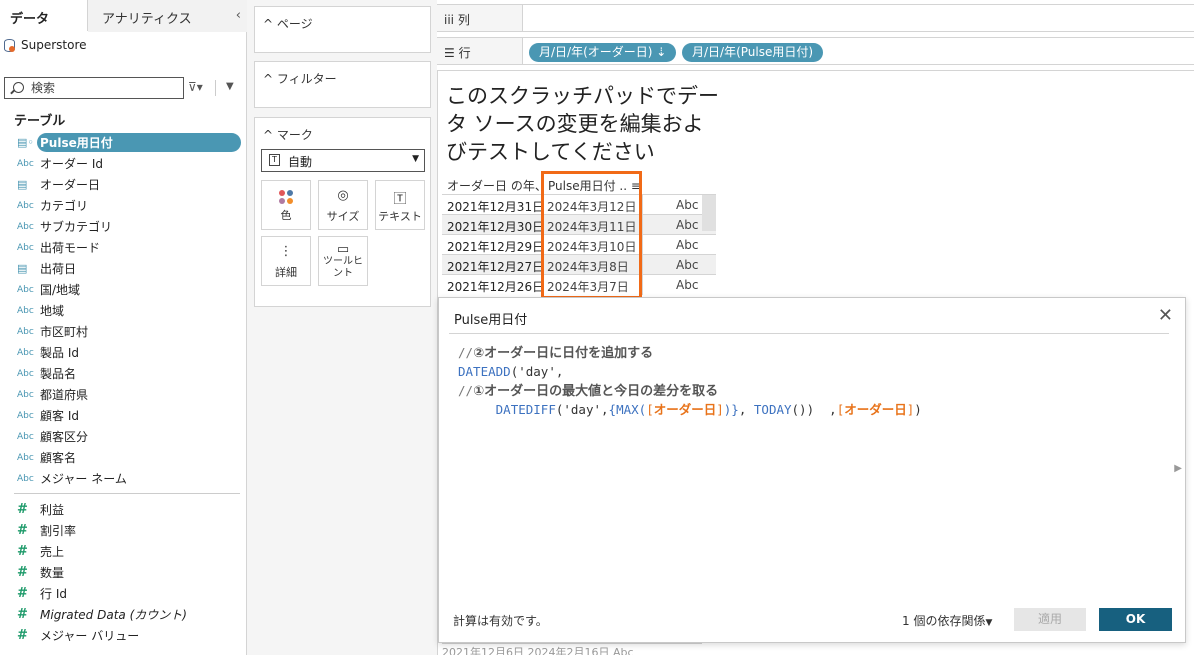 The width and height of the screenshot is (1194, 655). Describe the element at coordinates (9, 45) in the screenshot. I see `database-icon` at that location.